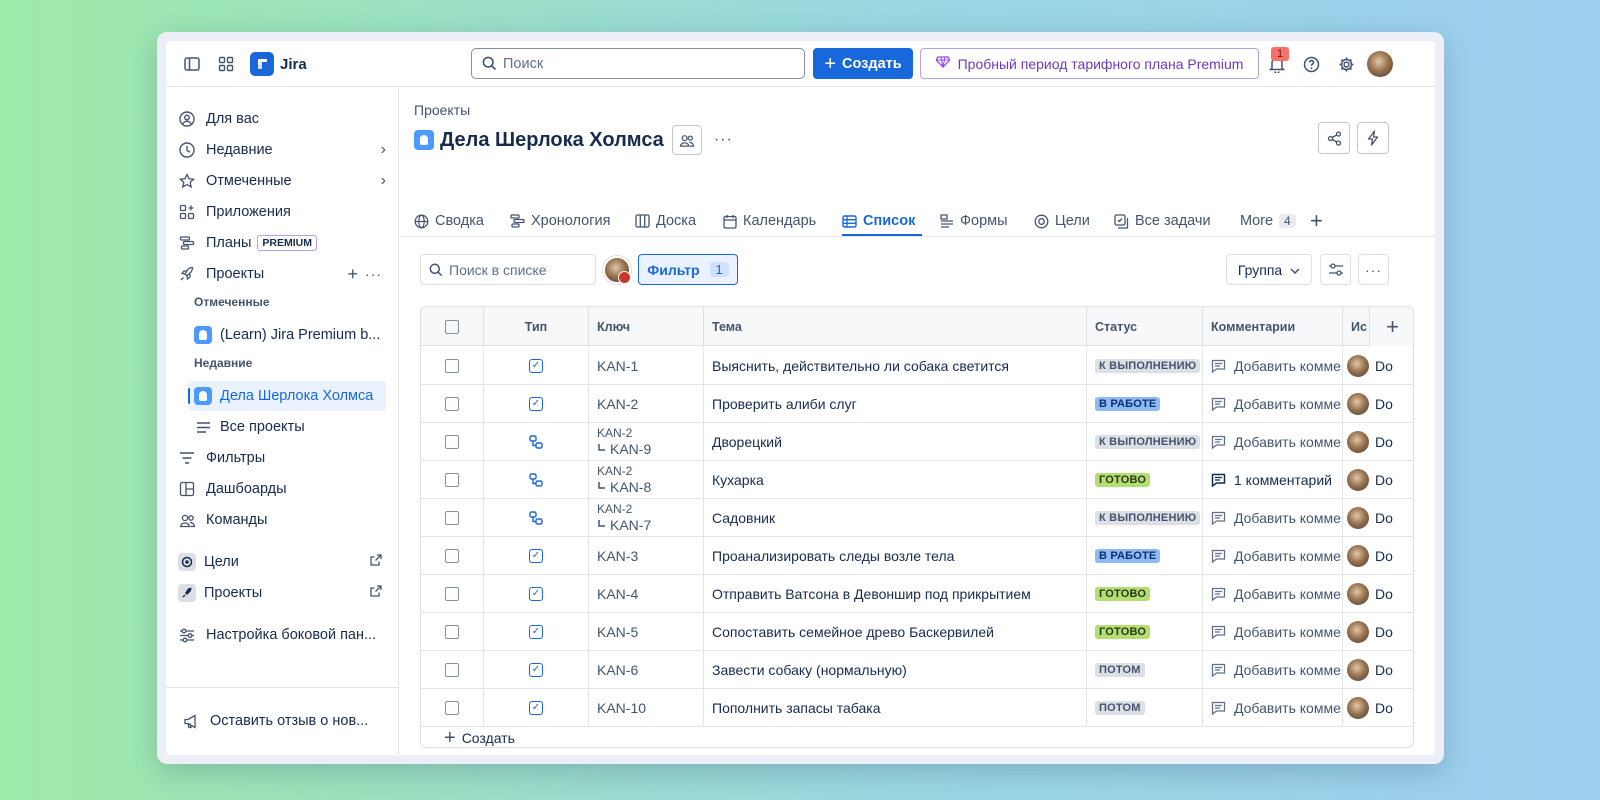 The width and height of the screenshot is (1600, 800). What do you see at coordinates (723, 140) in the screenshot?
I see `more-actions-icon: ···` at bounding box center [723, 140].